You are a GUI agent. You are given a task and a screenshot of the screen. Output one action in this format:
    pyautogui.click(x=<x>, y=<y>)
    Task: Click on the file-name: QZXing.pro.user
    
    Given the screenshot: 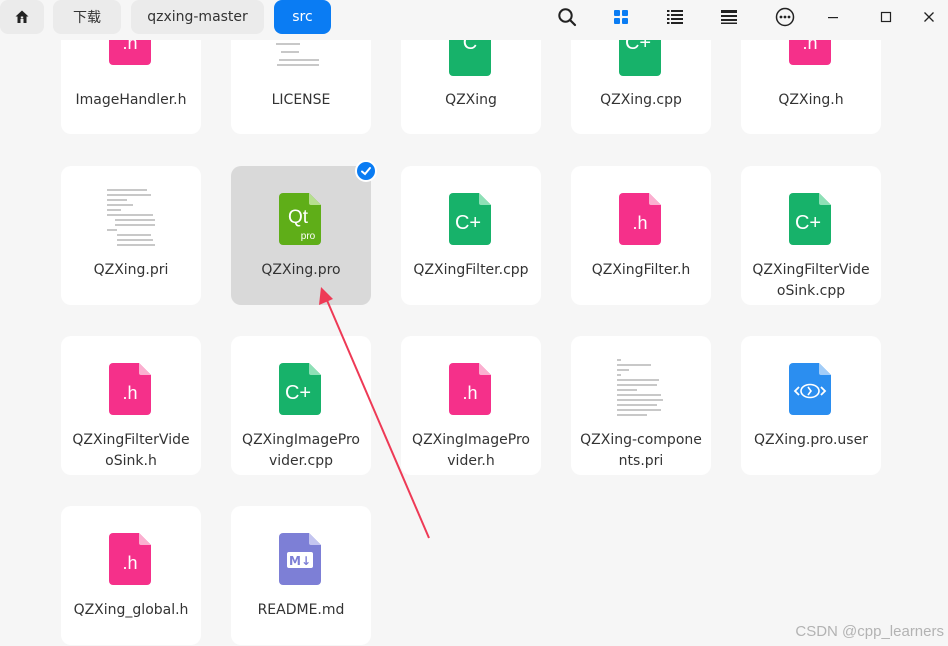 What is the action you would take?
    pyautogui.click(x=811, y=440)
    